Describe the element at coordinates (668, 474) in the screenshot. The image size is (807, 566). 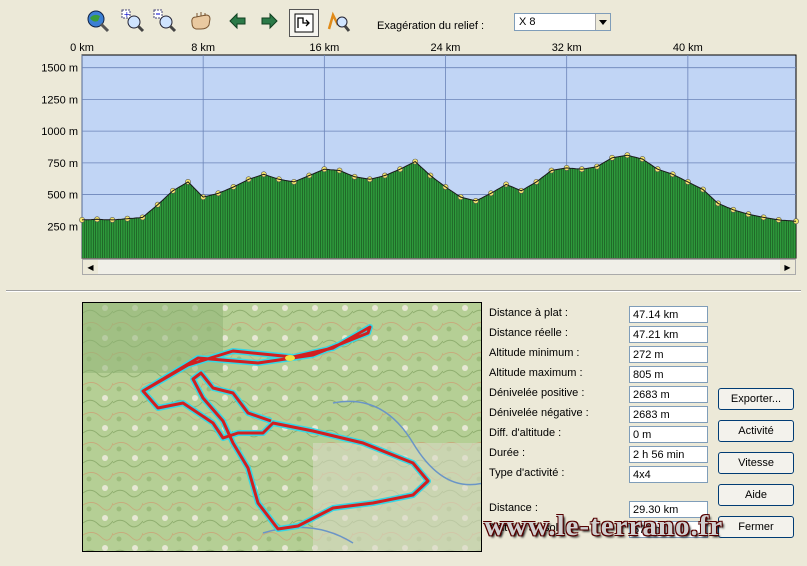
I see `stat-value: 4x4` at that location.